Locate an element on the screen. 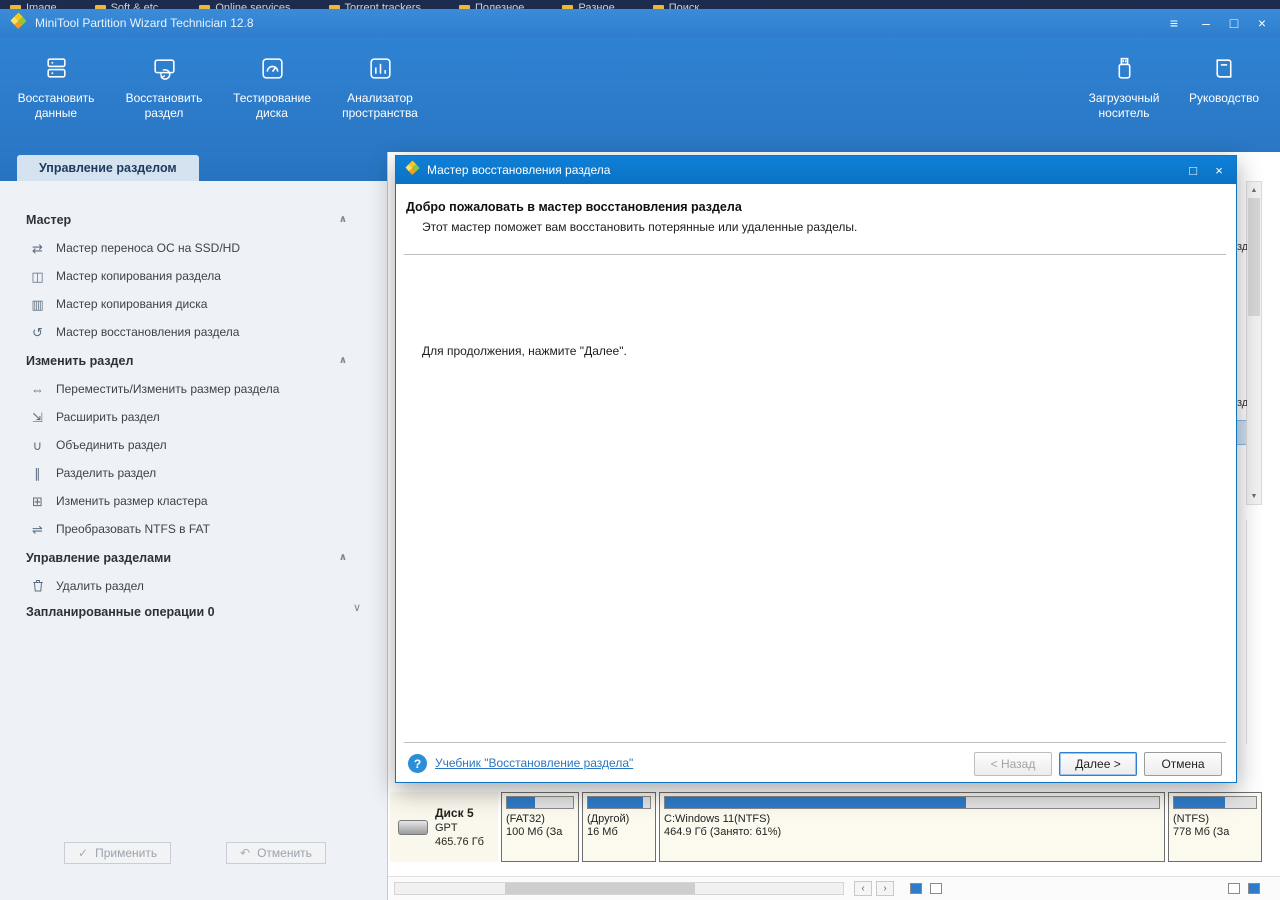  partition-info: 464.9 Гб (Занято: 61%) is located at coordinates (723, 832).